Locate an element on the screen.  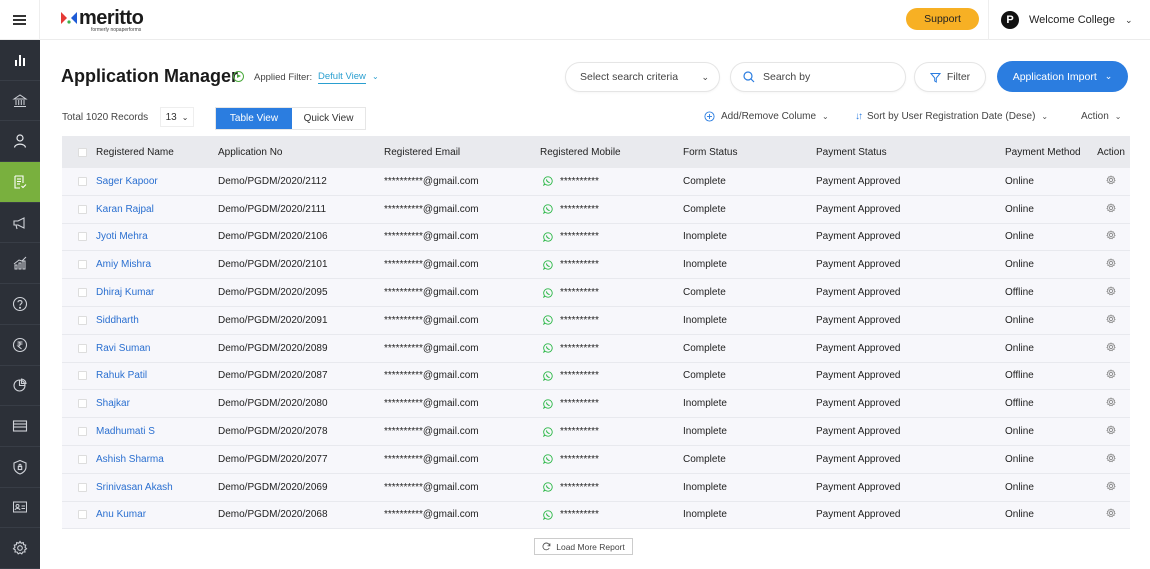
user-menu: P Welcome College ⌄ is located at coordinates (1069, 20).